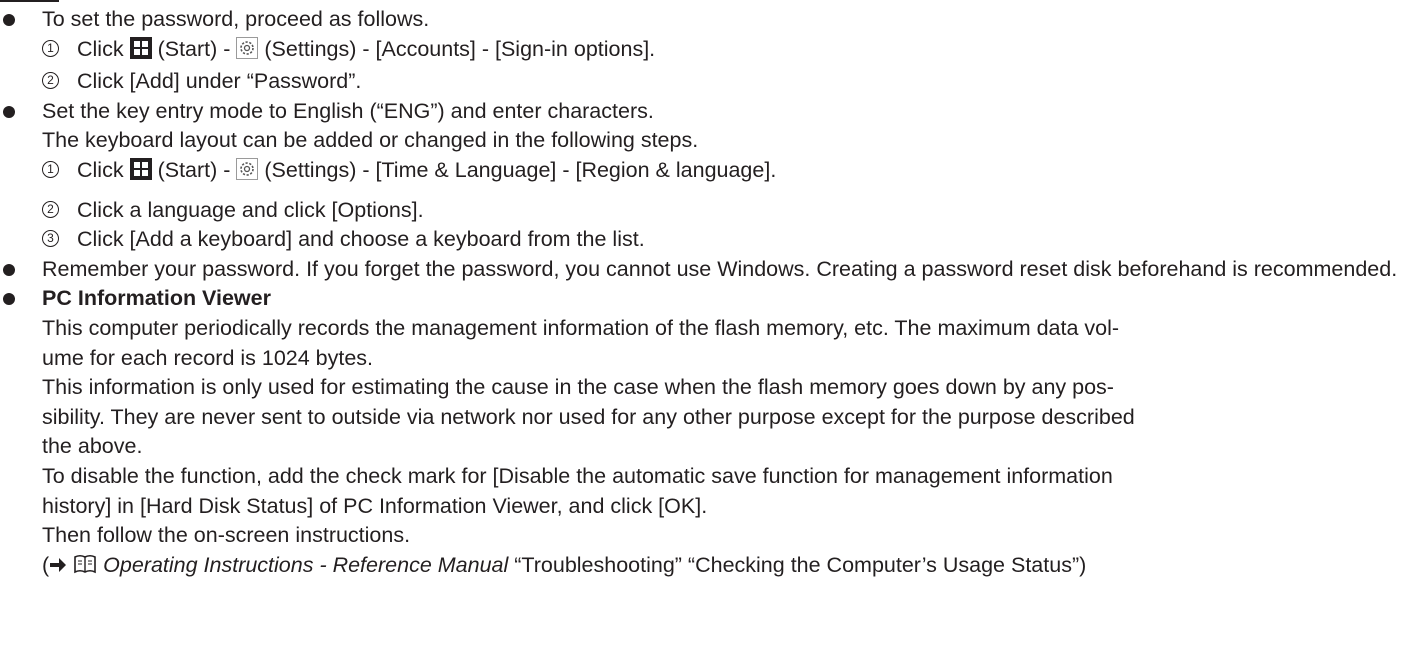 This screenshot has height=659, width=1416. Describe the element at coordinates (729, 211) in the screenshot. I see `keyboard-step-2: 2 Click a language and click [Options].` at that location.